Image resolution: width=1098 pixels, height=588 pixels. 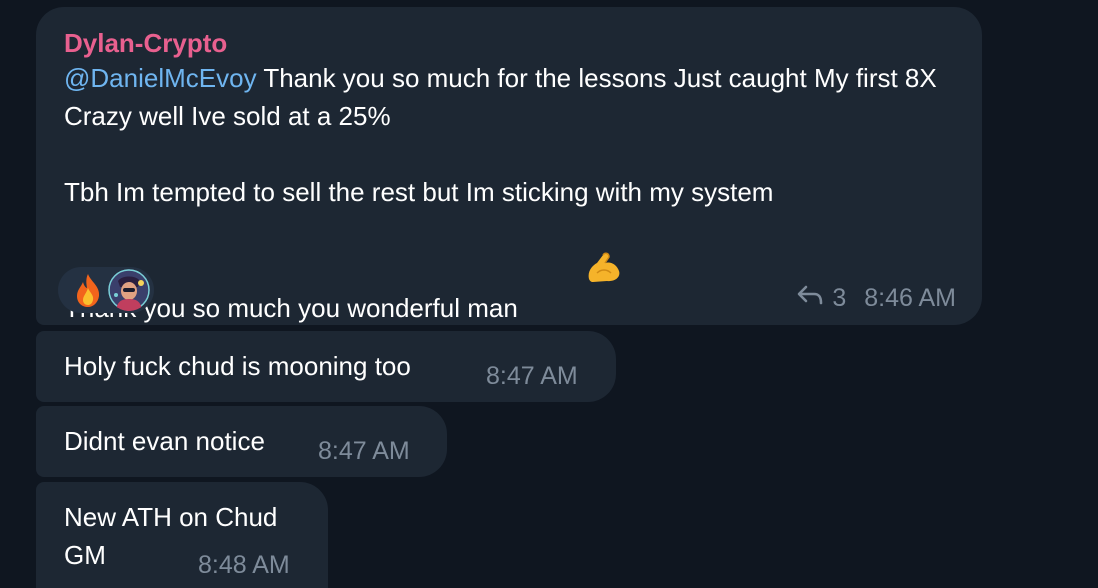 I want to click on message-meta: 3 8:46 AM, so click(x=876, y=298).